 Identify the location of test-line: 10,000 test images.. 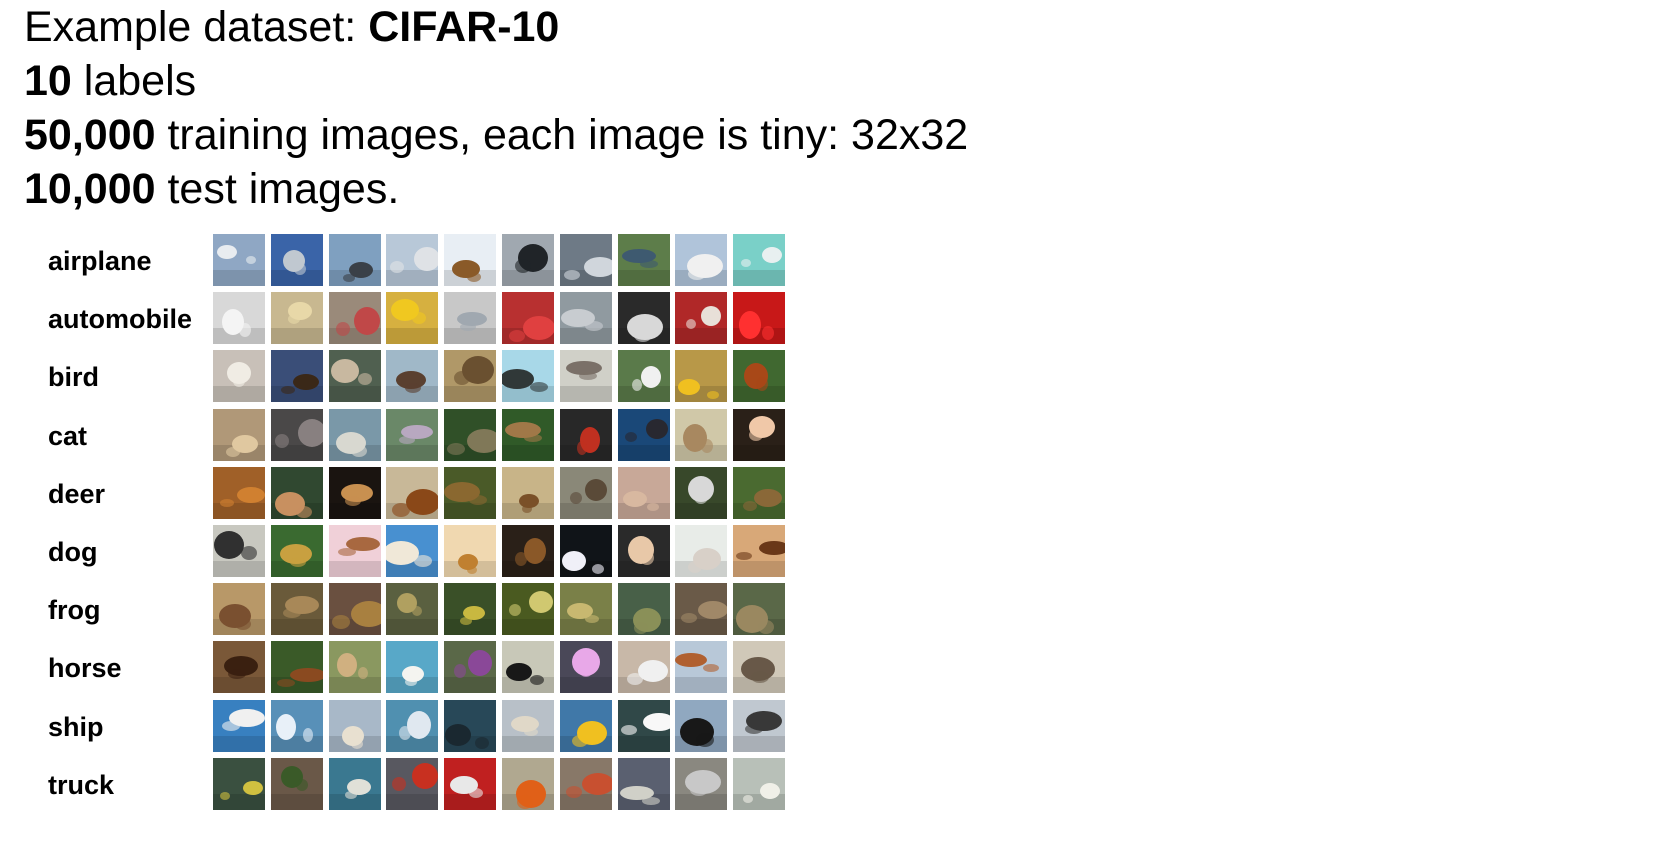
(496, 189).